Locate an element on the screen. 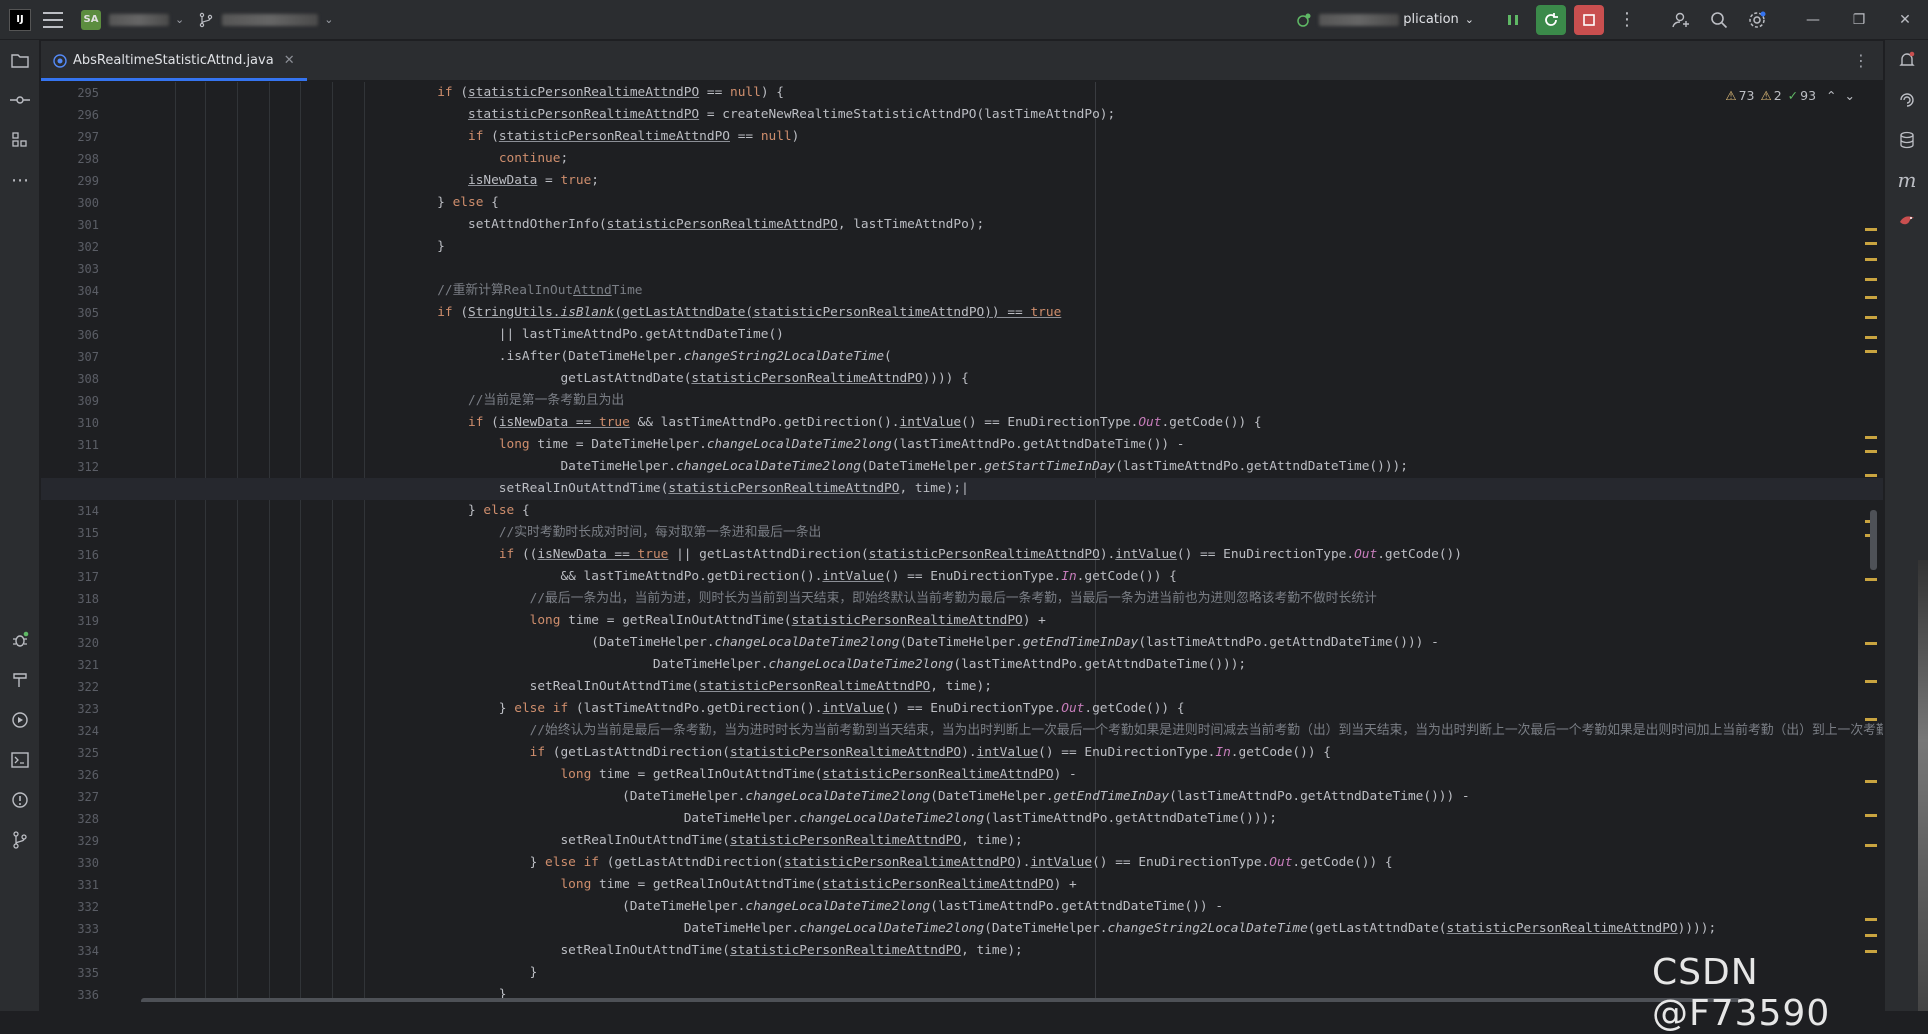  build-hammer-icon is located at coordinates (20, 680).